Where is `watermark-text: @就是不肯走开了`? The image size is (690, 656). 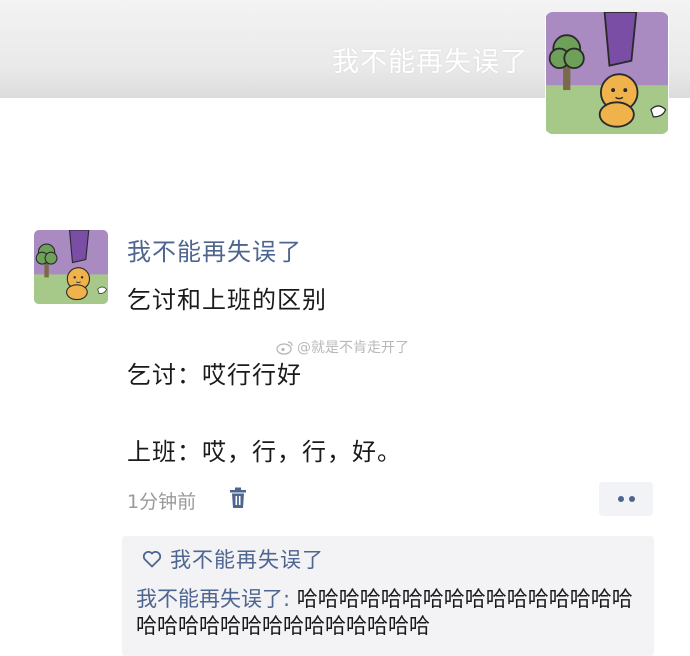
watermark-text: @就是不肯走开了 is located at coordinates (353, 348).